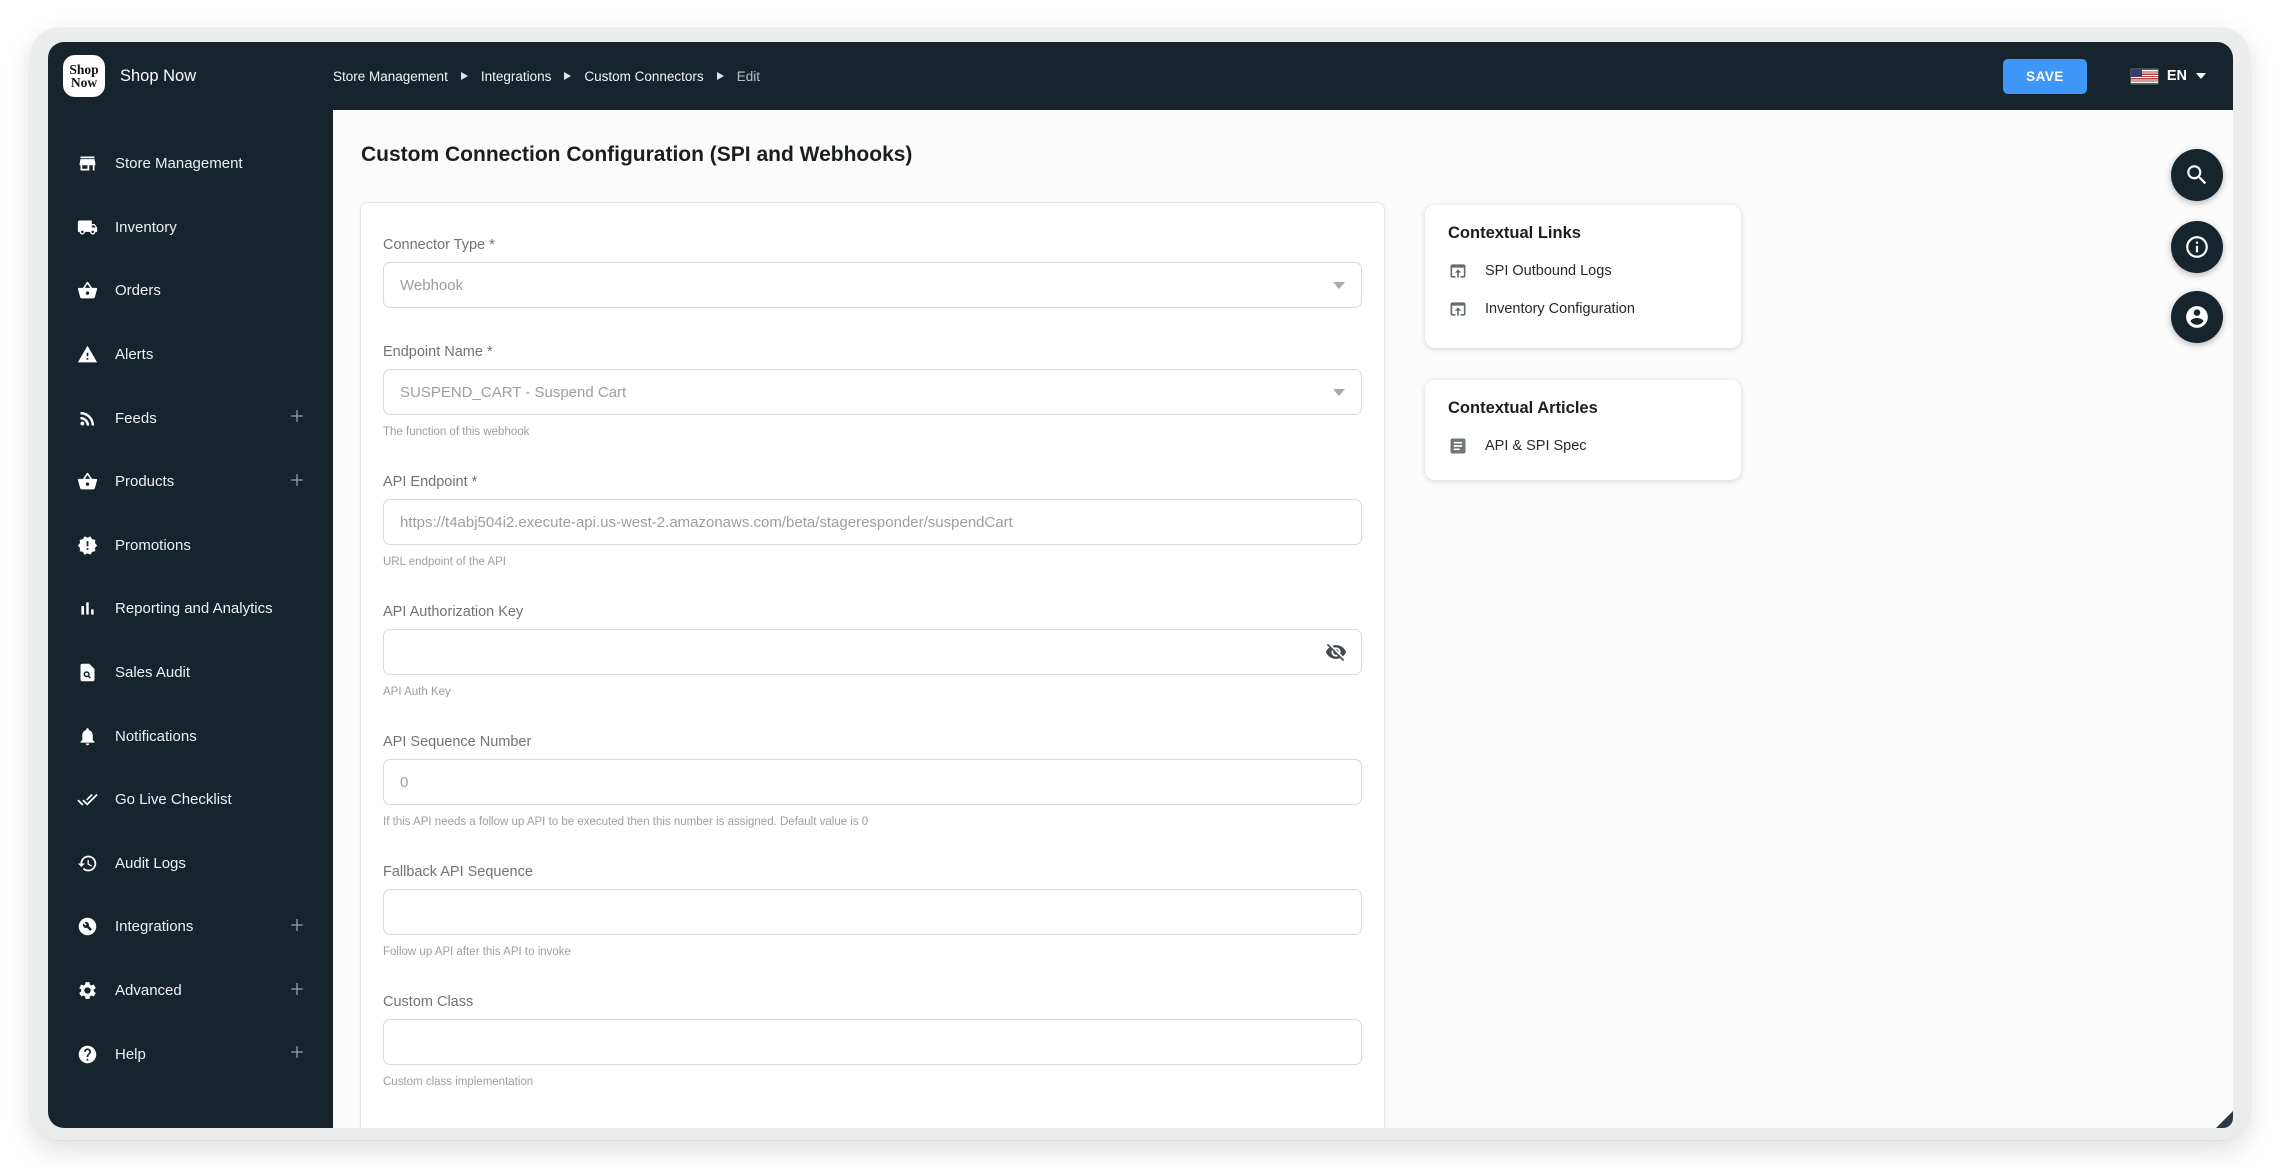 This screenshot has width=2280, height=1168. I want to click on field-label: Fallback API Sequence, so click(458, 872).